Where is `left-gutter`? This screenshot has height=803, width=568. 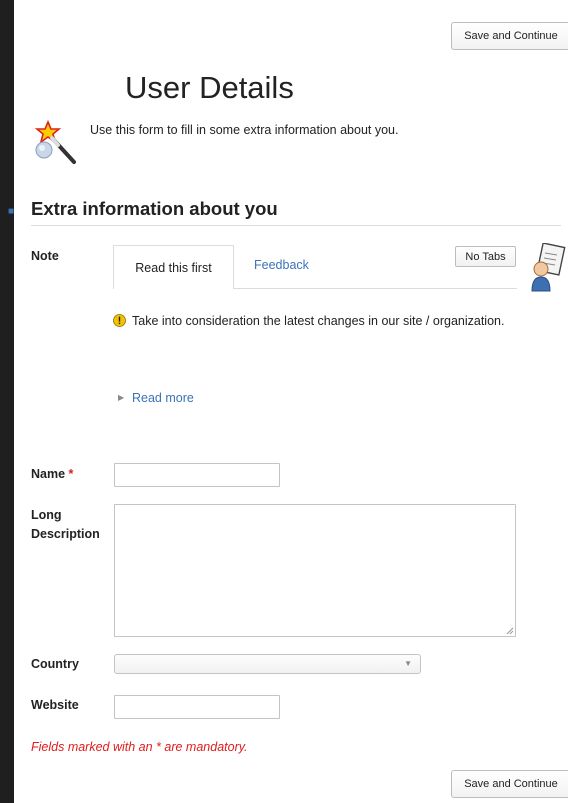
left-gutter is located at coordinates (7, 401).